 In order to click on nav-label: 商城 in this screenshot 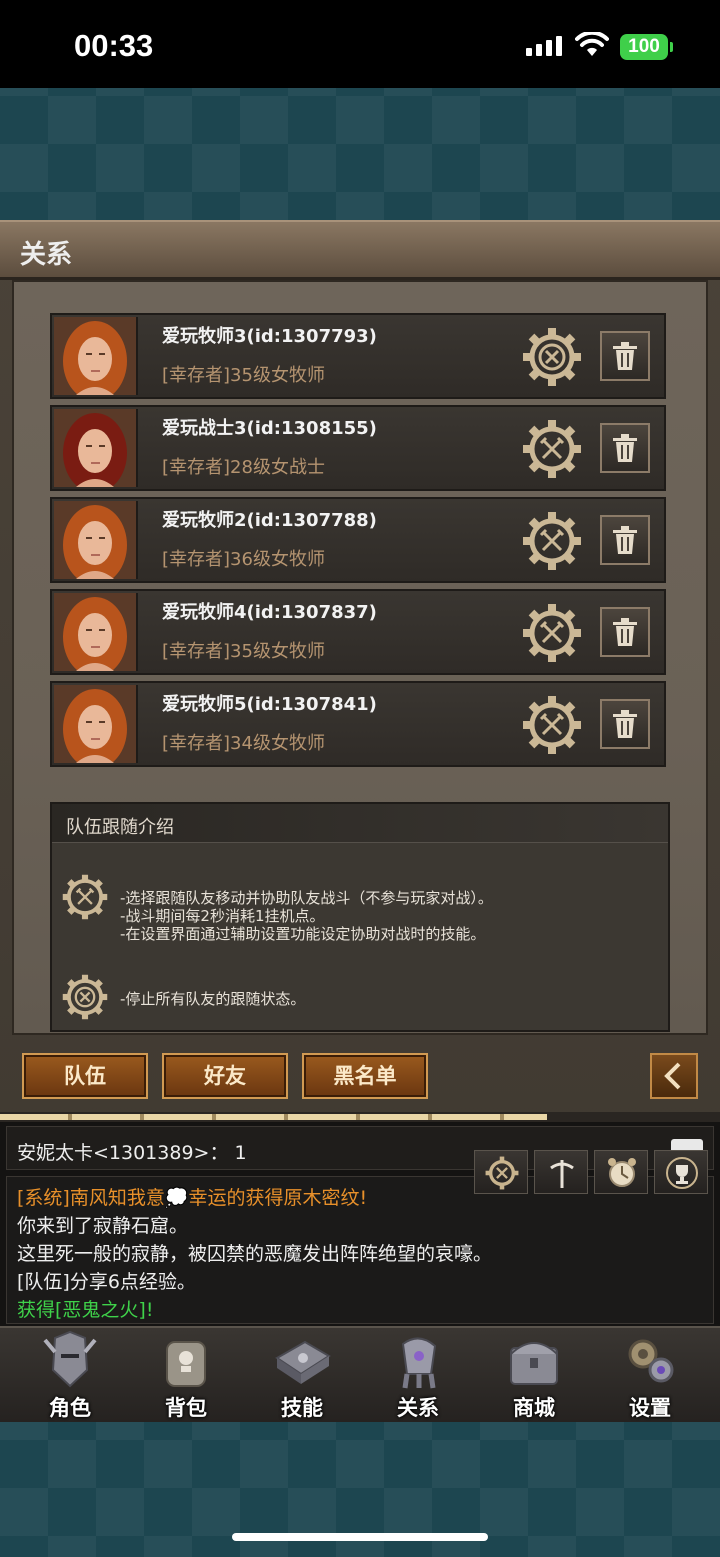, I will do `click(534, 1408)`.